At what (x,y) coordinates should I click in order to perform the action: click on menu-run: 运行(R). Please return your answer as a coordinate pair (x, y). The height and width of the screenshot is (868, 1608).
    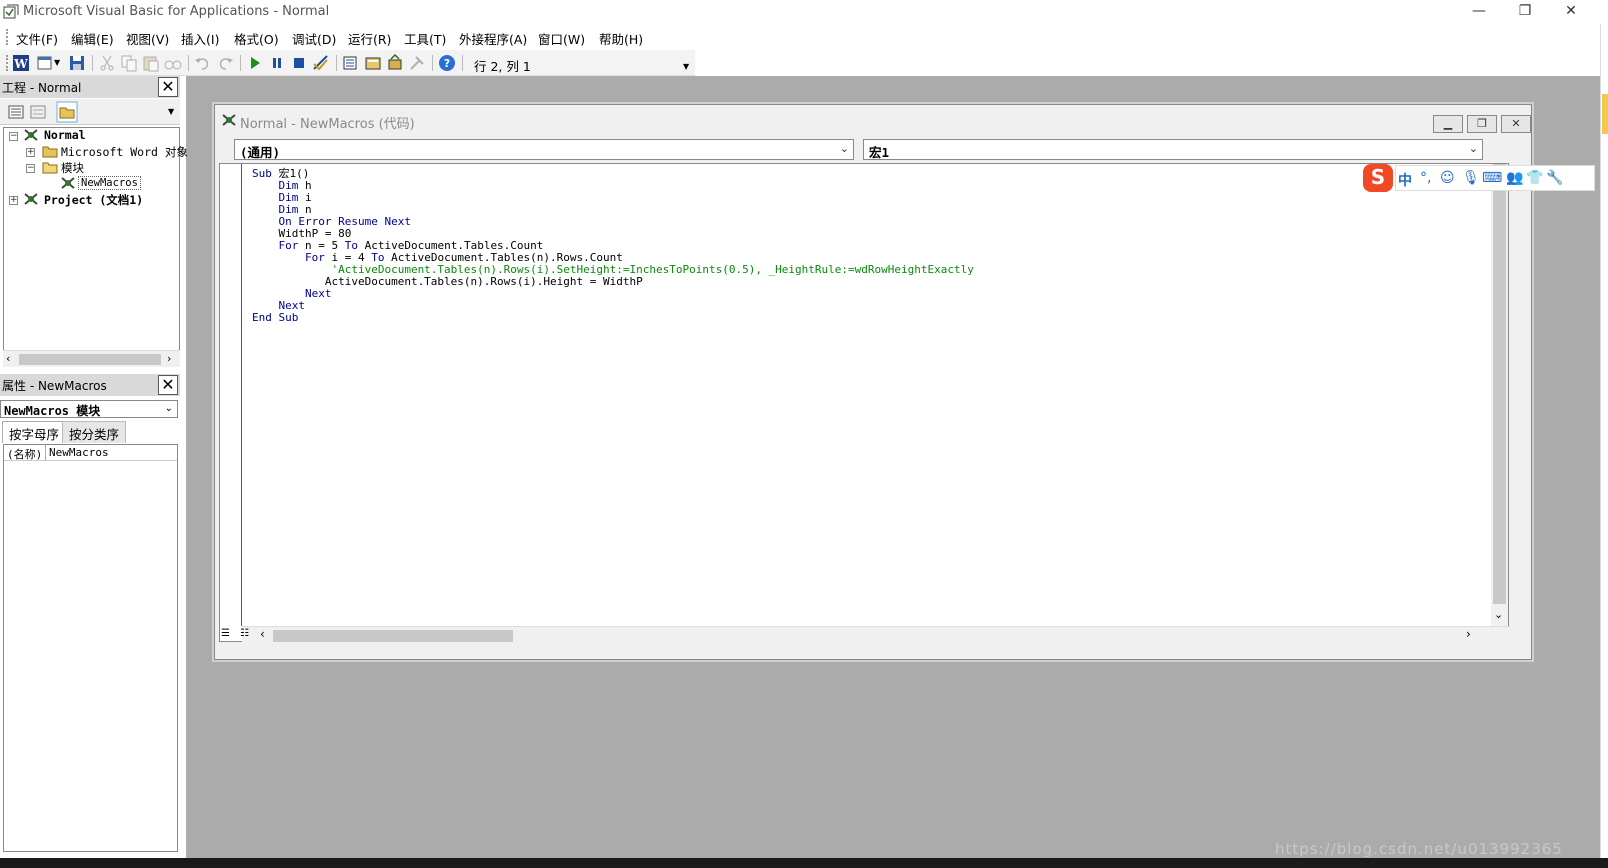
    Looking at the image, I should click on (369, 38).